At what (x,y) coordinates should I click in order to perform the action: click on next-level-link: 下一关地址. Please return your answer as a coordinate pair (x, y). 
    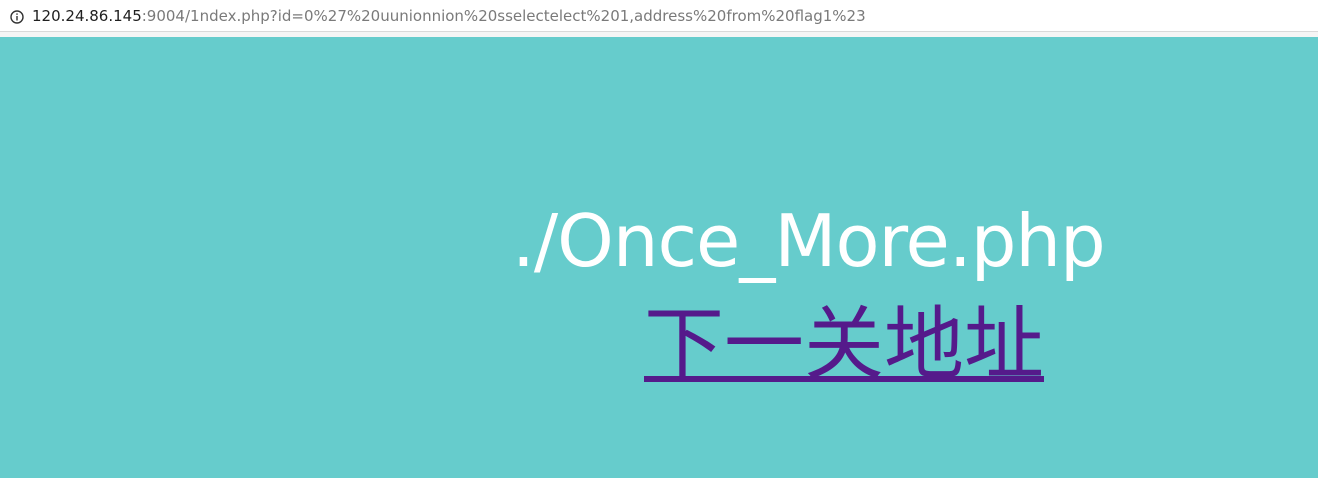
    Looking at the image, I should click on (844, 345).